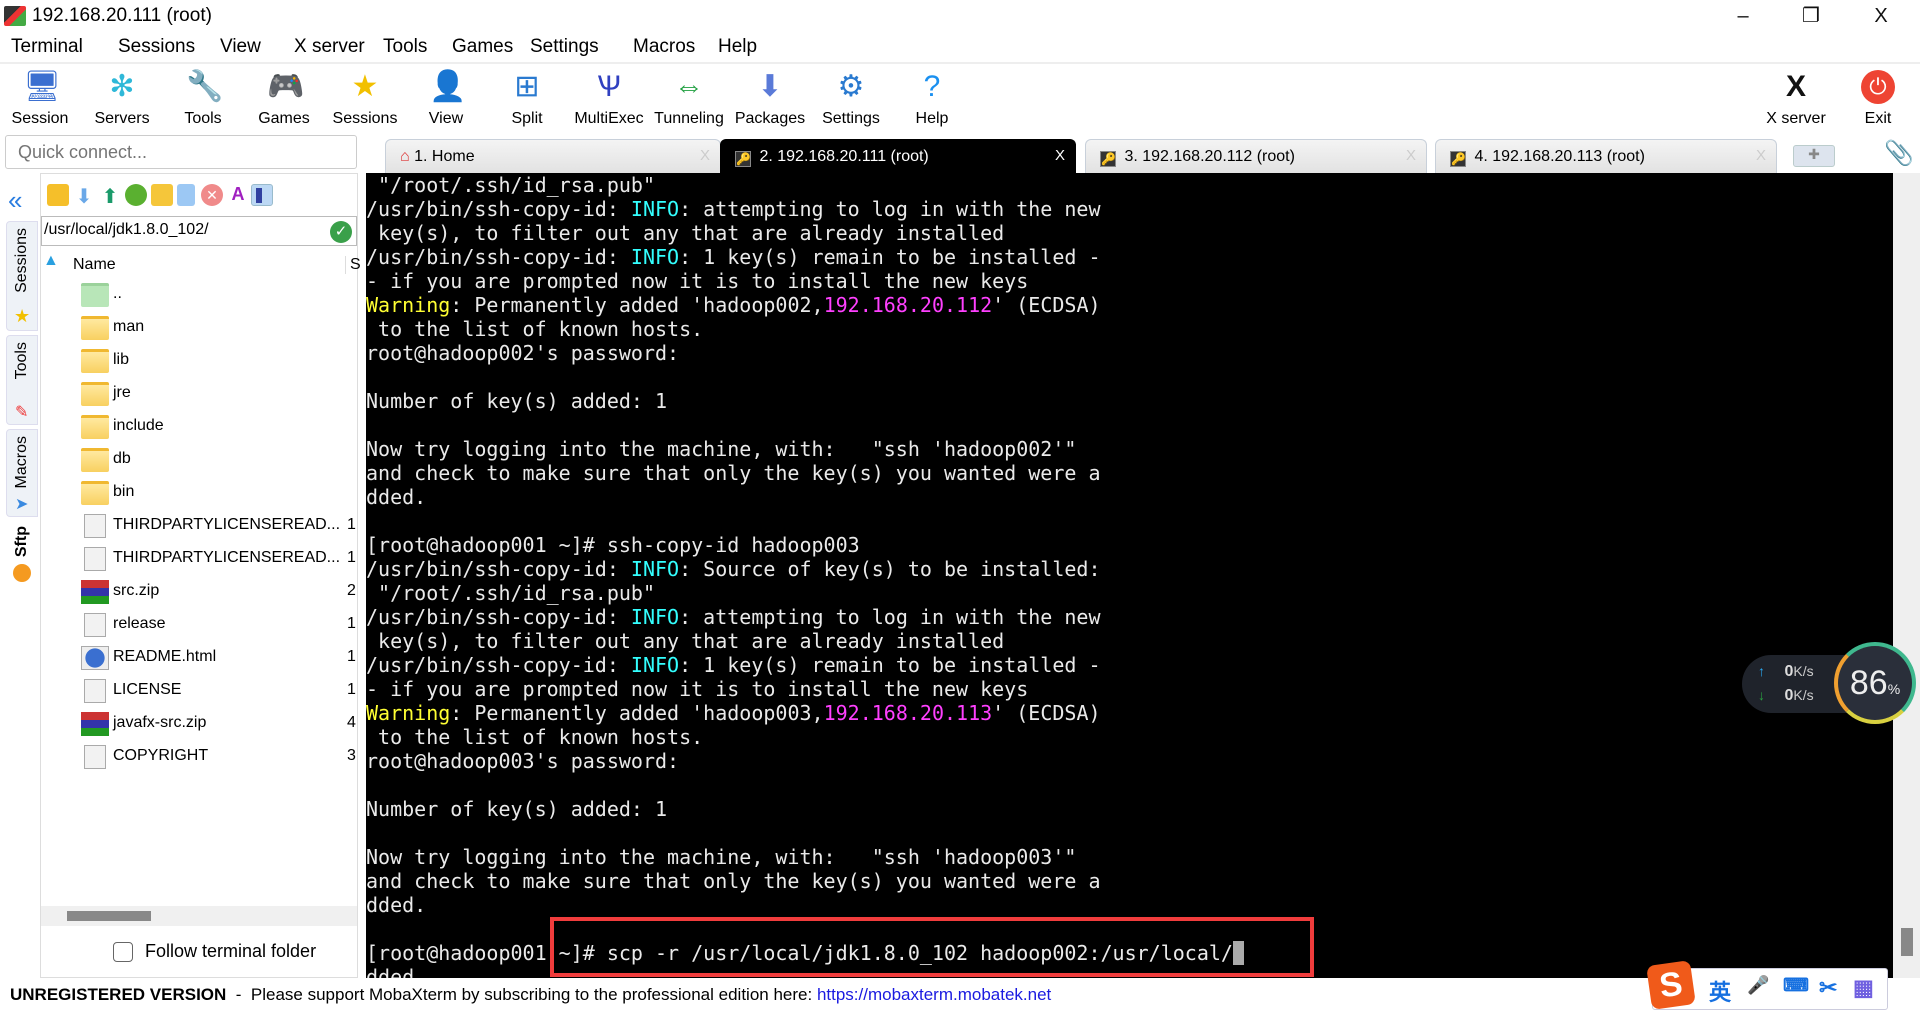 The image size is (1920, 1010). Describe the element at coordinates (737, 47) in the screenshot. I see `menu-help: Help` at that location.